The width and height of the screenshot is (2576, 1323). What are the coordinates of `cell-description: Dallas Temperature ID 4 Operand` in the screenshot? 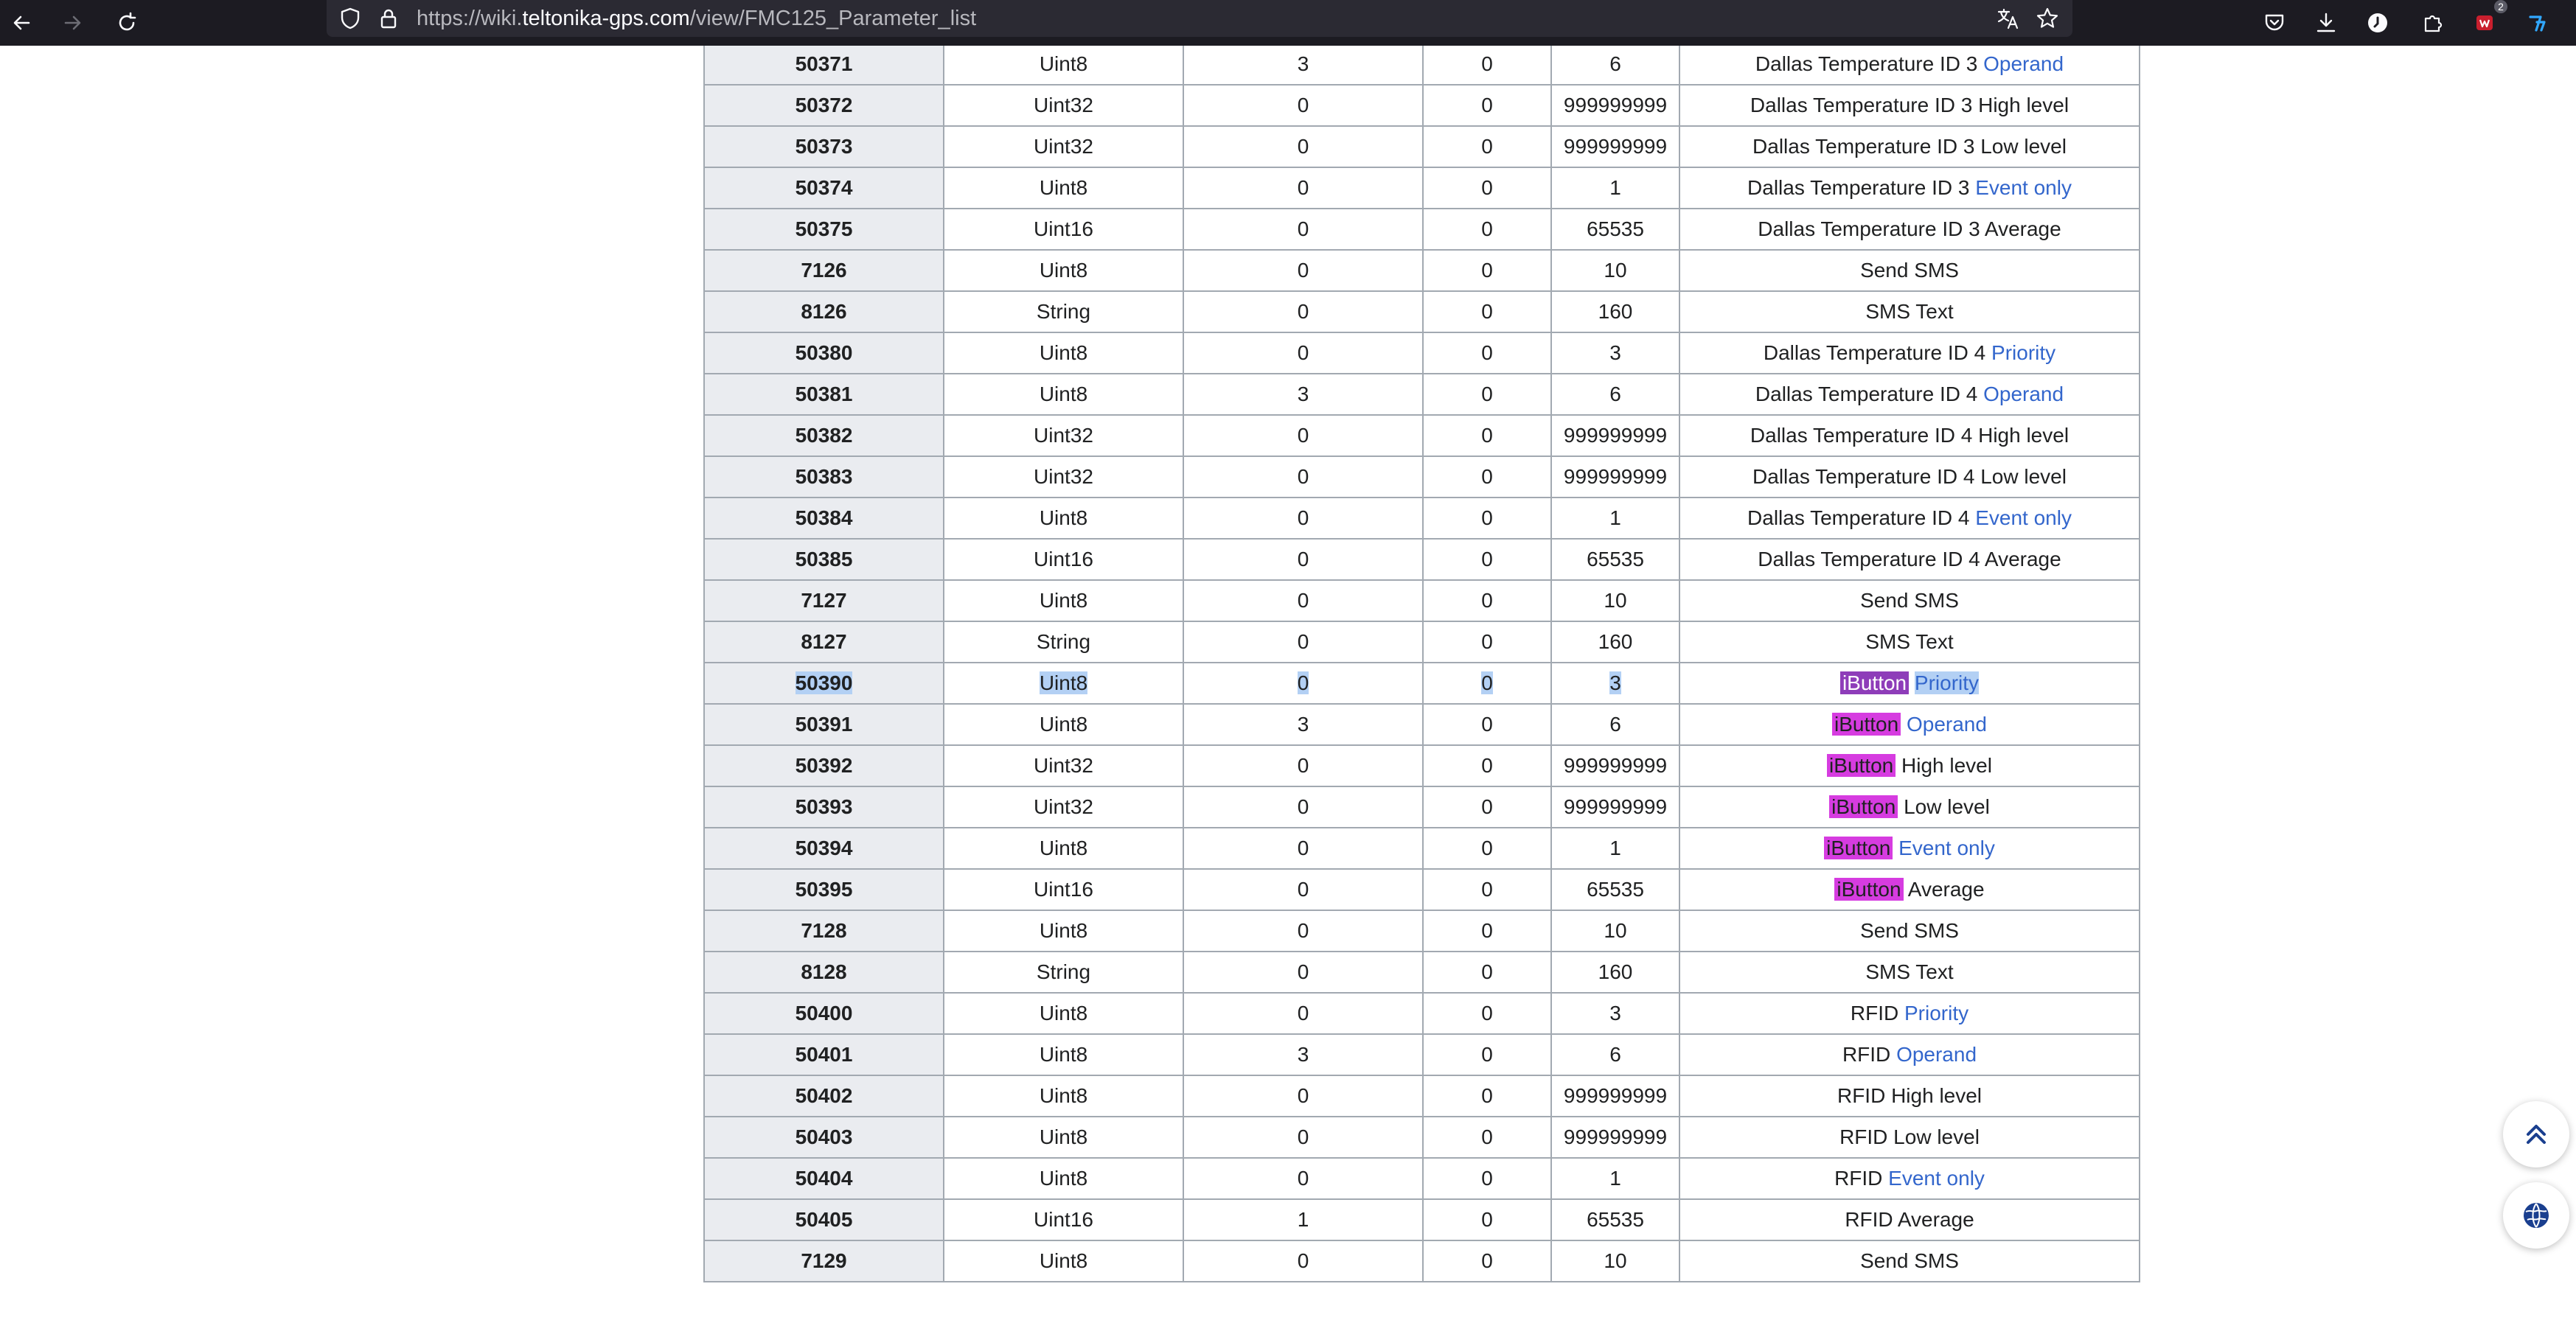 It's located at (1910, 395).